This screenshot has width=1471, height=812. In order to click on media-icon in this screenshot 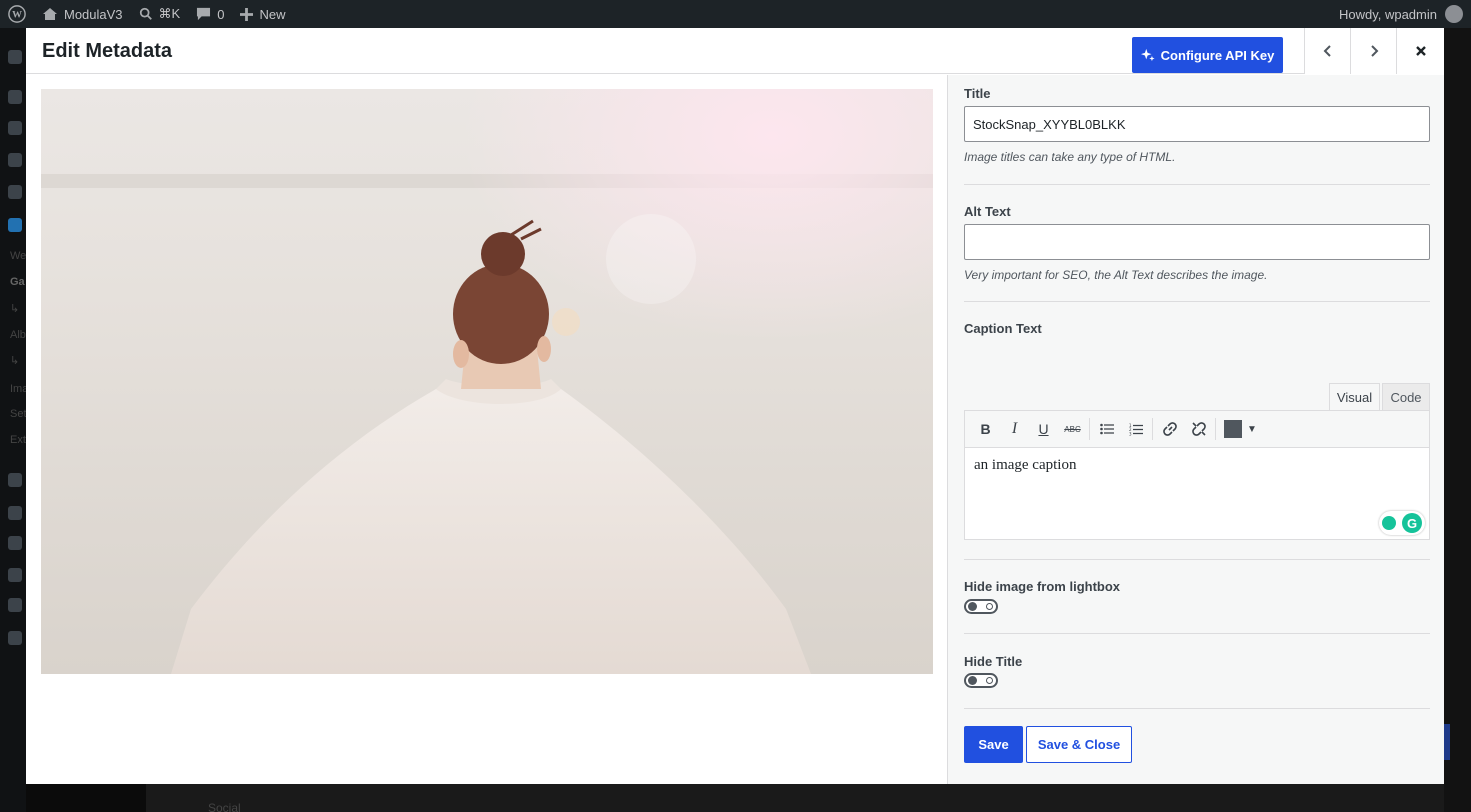, I will do `click(15, 128)`.